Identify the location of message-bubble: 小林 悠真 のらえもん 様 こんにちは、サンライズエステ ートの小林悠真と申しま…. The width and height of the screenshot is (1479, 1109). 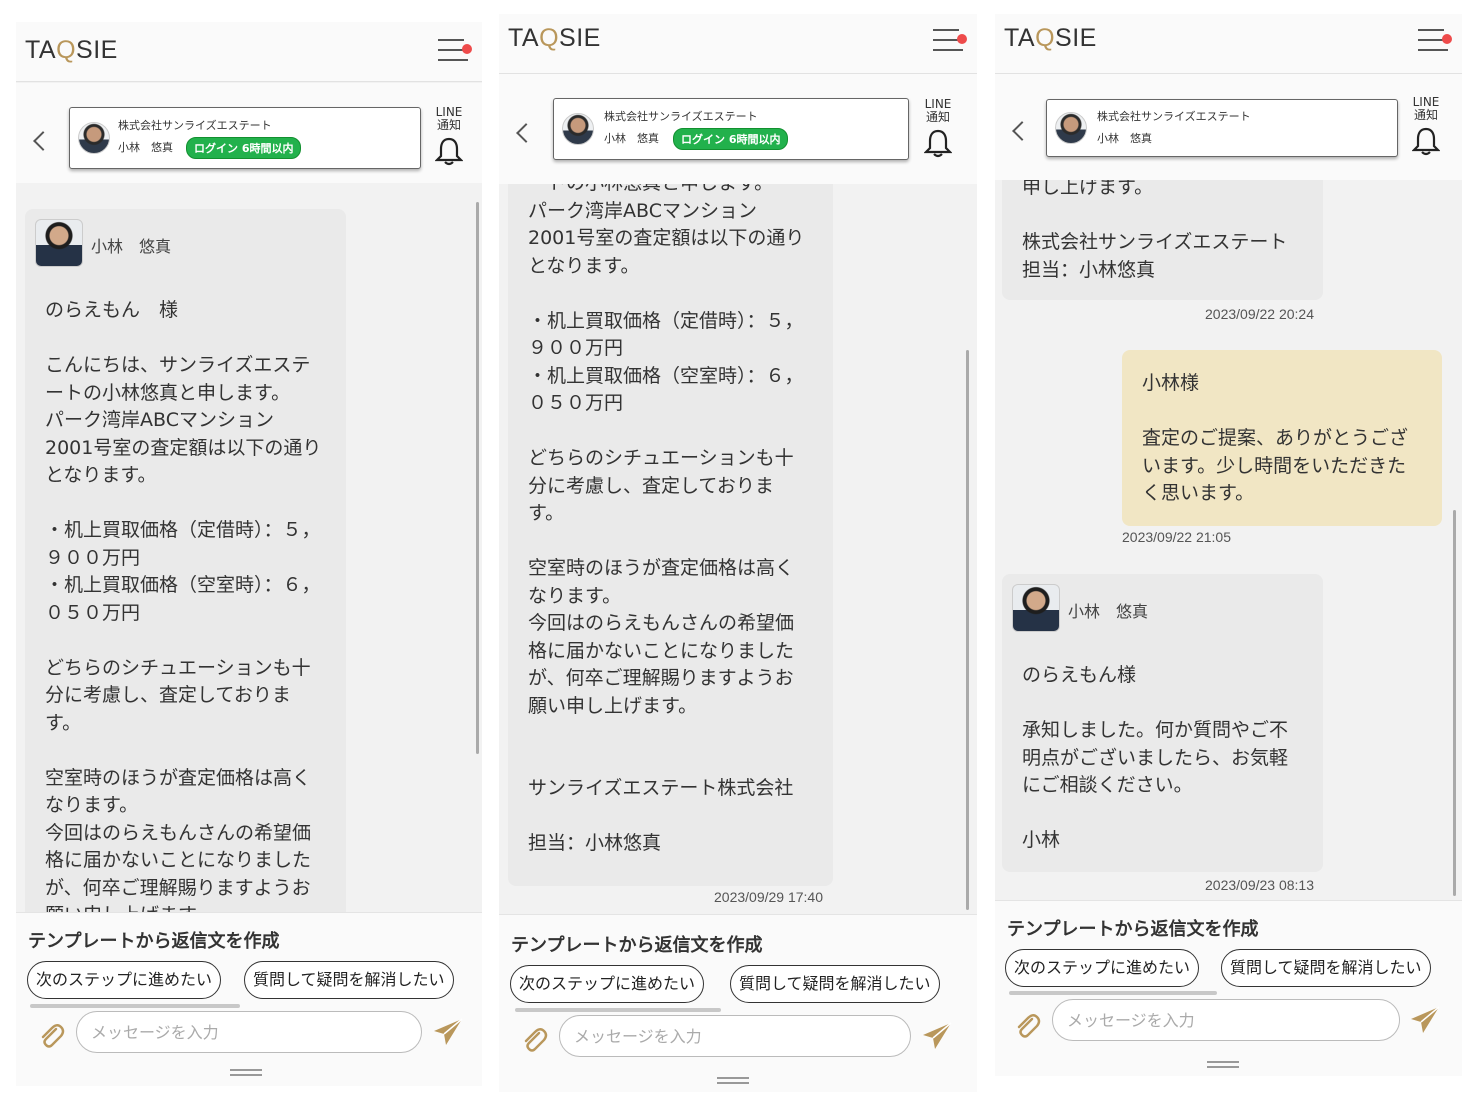
(185, 560).